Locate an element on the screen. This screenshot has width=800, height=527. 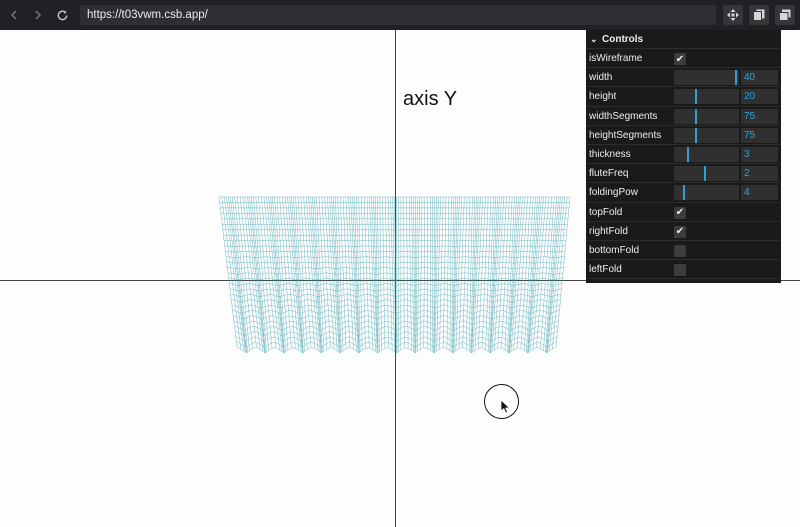
move-icon is located at coordinates (733, 15).